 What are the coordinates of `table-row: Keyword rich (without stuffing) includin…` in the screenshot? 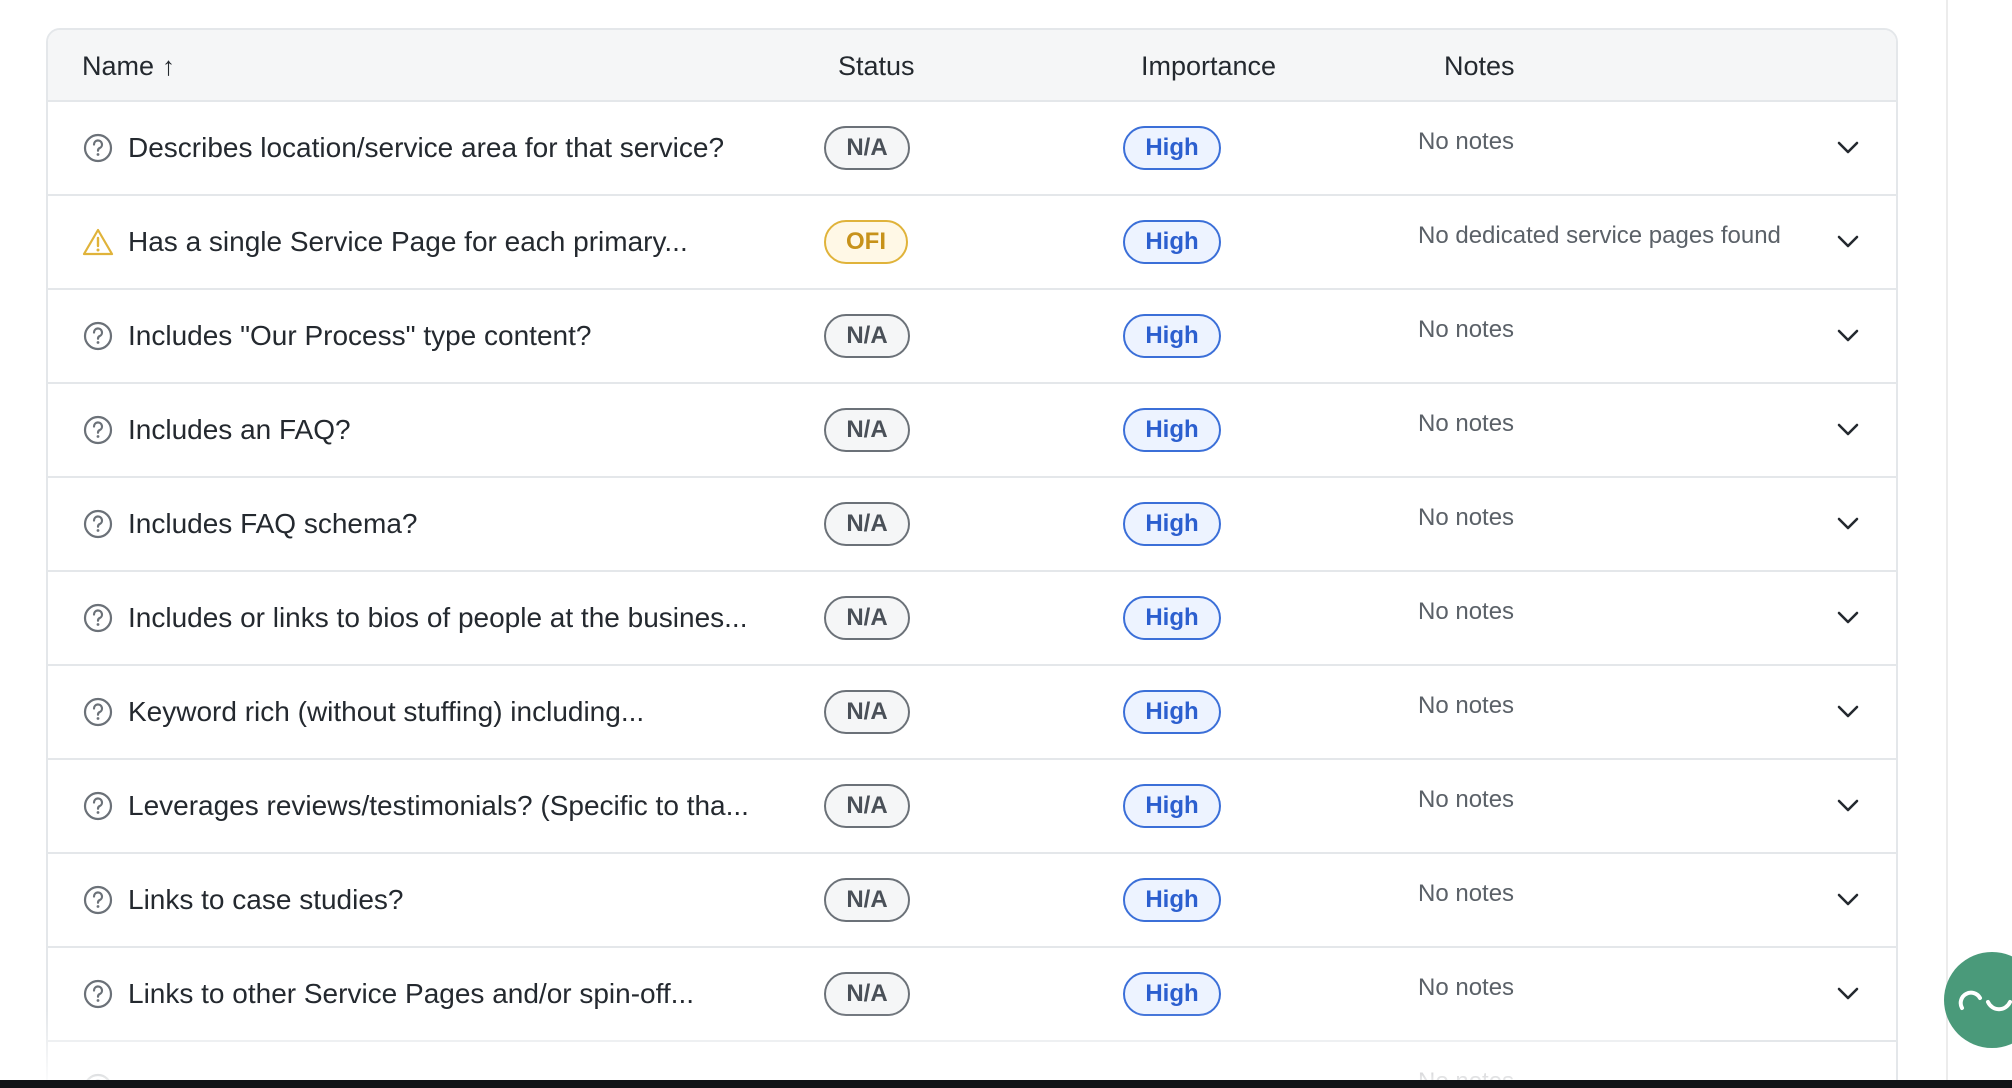 It's located at (972, 713).